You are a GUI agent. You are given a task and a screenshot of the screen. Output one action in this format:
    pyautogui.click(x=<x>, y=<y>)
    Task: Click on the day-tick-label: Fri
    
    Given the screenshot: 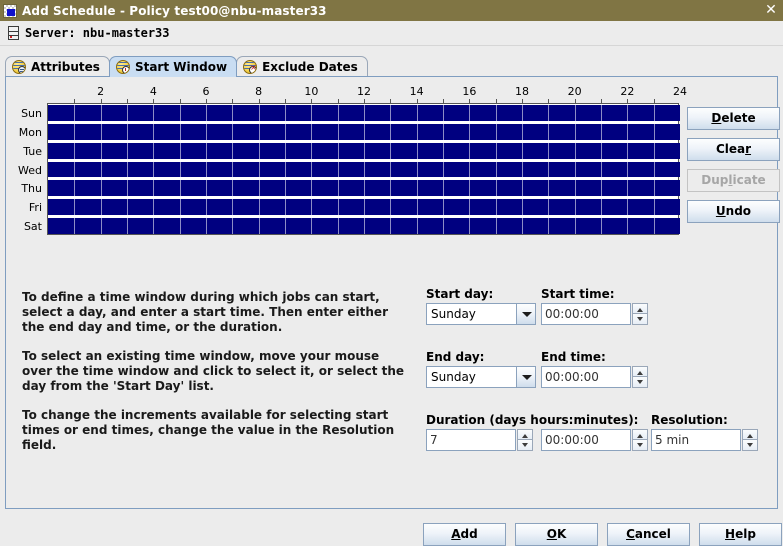 What is the action you would take?
    pyautogui.click(x=35, y=208)
    